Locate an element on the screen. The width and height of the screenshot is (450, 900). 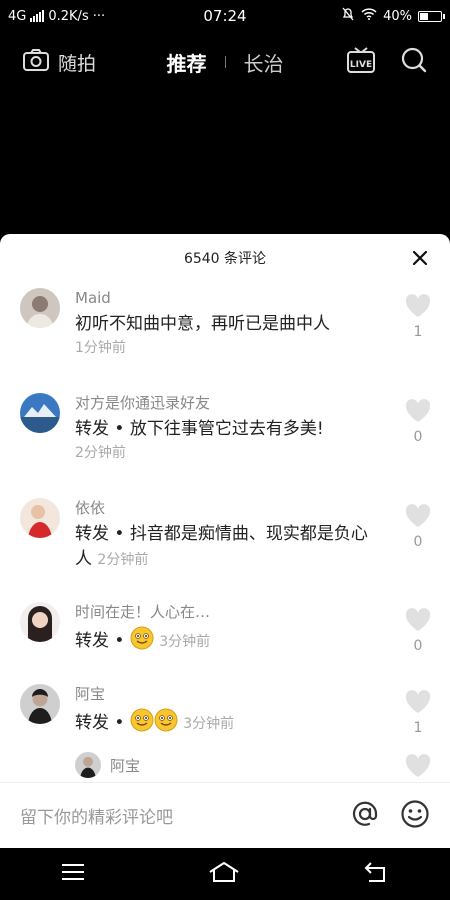
comment-author: Maid is located at coordinates (225, 298).